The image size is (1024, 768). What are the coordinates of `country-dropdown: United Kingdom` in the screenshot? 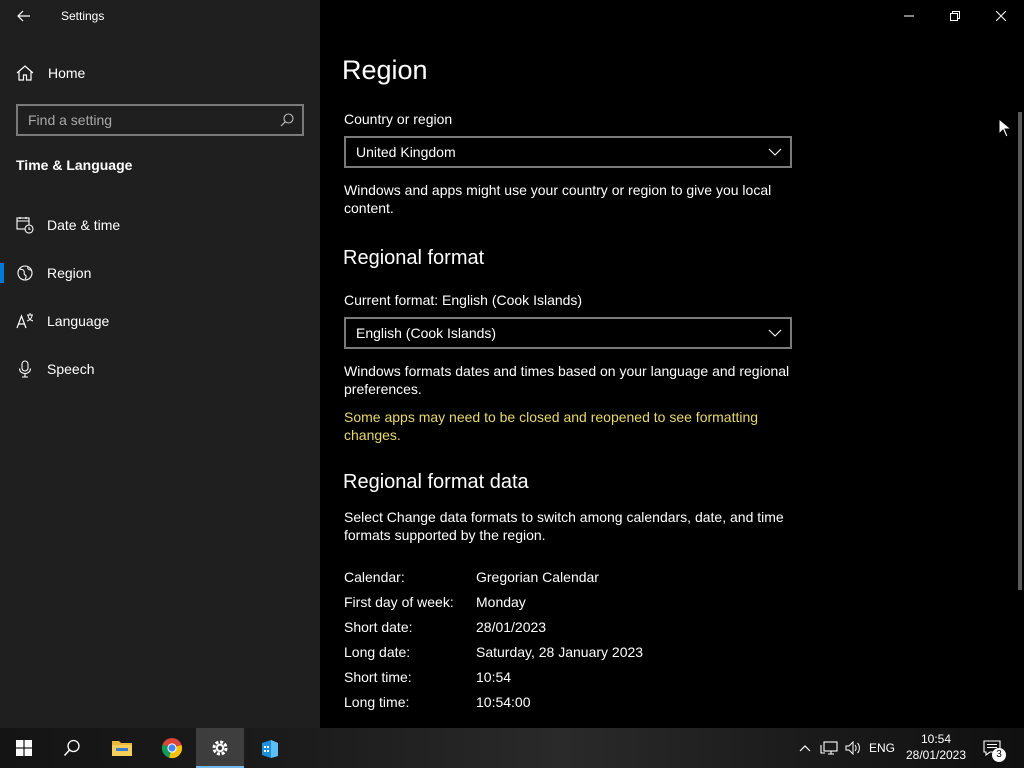 It's located at (568, 152).